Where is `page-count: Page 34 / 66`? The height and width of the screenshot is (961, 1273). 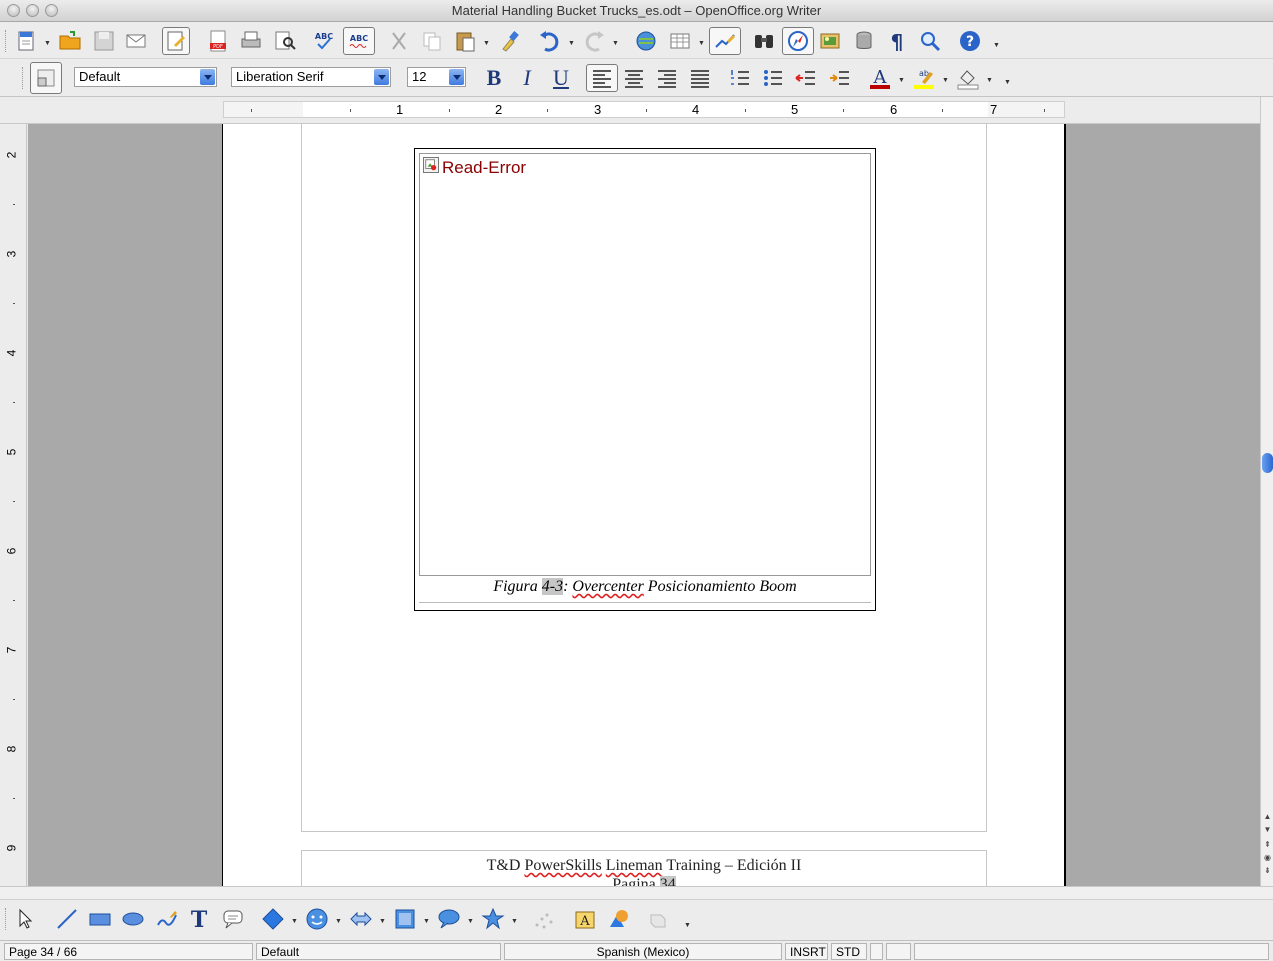
page-count: Page 34 / 66 is located at coordinates (128, 951).